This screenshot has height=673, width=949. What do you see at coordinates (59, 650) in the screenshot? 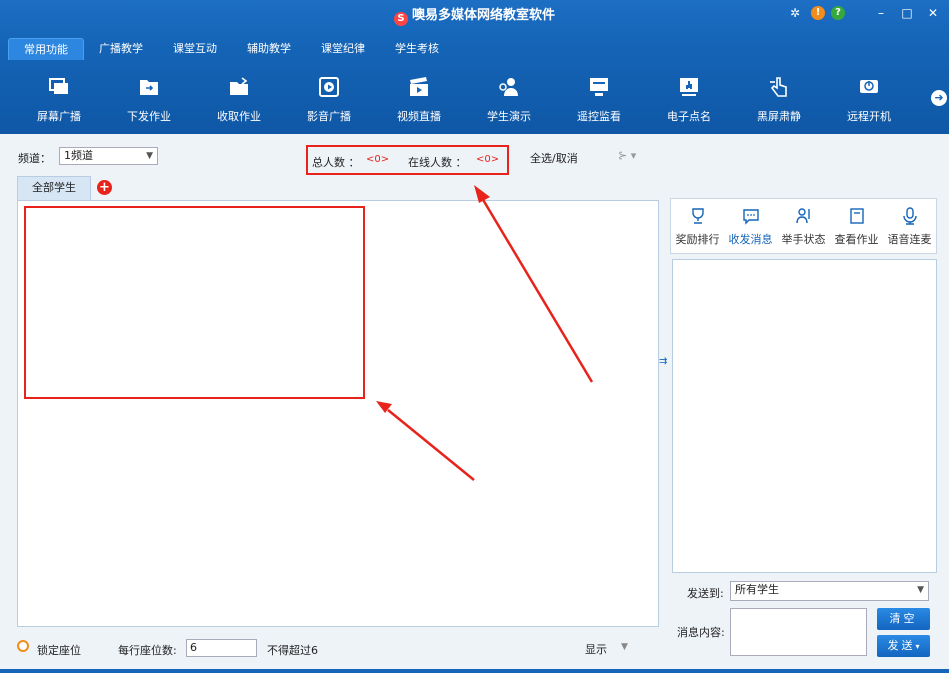
I see `lock-seat-label: 锁定座位` at bounding box center [59, 650].